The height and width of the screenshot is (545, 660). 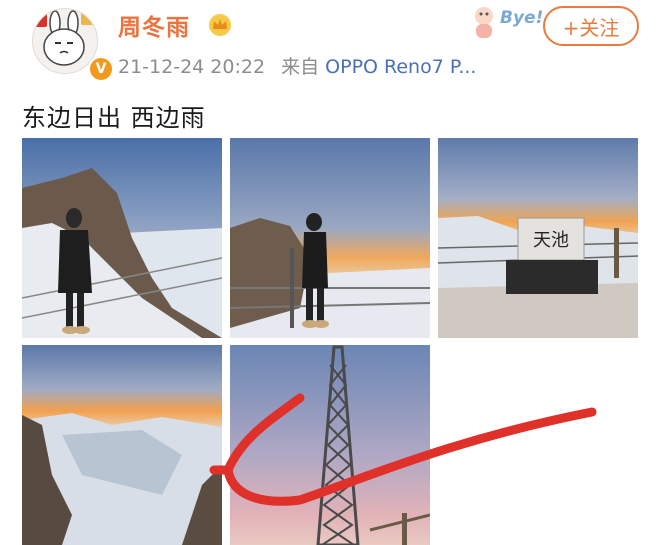 What do you see at coordinates (64, 43) in the screenshot?
I see `author-avatar: V` at bounding box center [64, 43].